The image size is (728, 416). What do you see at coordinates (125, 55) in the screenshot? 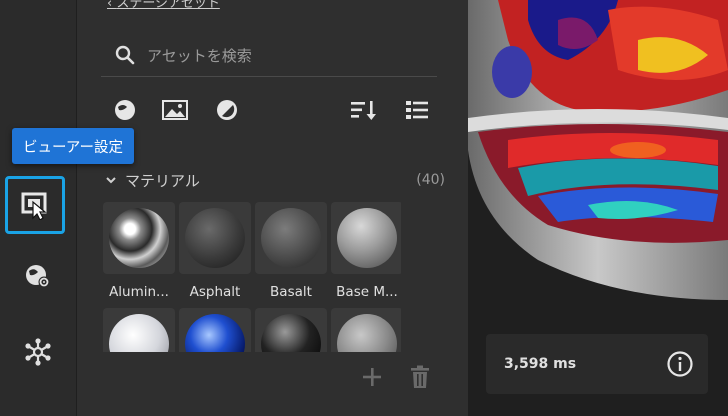
I see `search-icon` at bounding box center [125, 55].